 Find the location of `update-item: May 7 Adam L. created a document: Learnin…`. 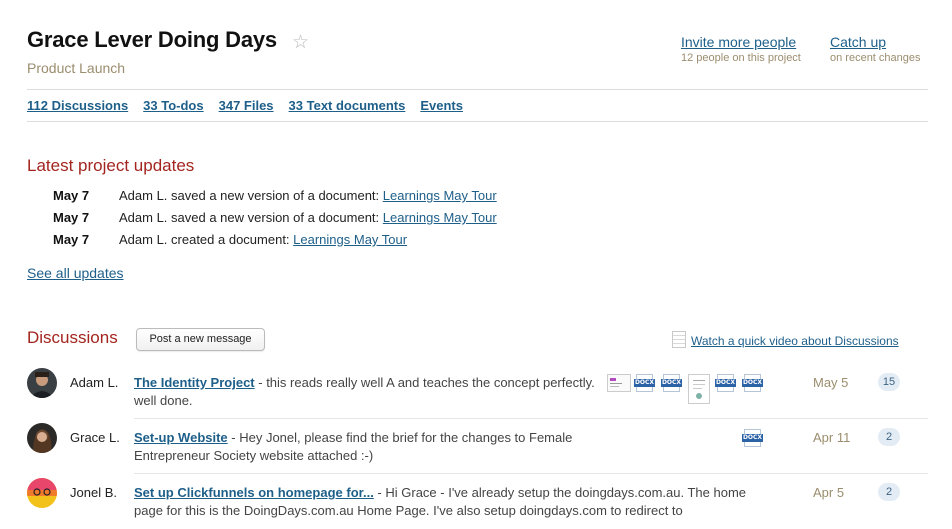

update-item: May 7 Adam L. created a document: Learnin… is located at coordinates (230, 239).